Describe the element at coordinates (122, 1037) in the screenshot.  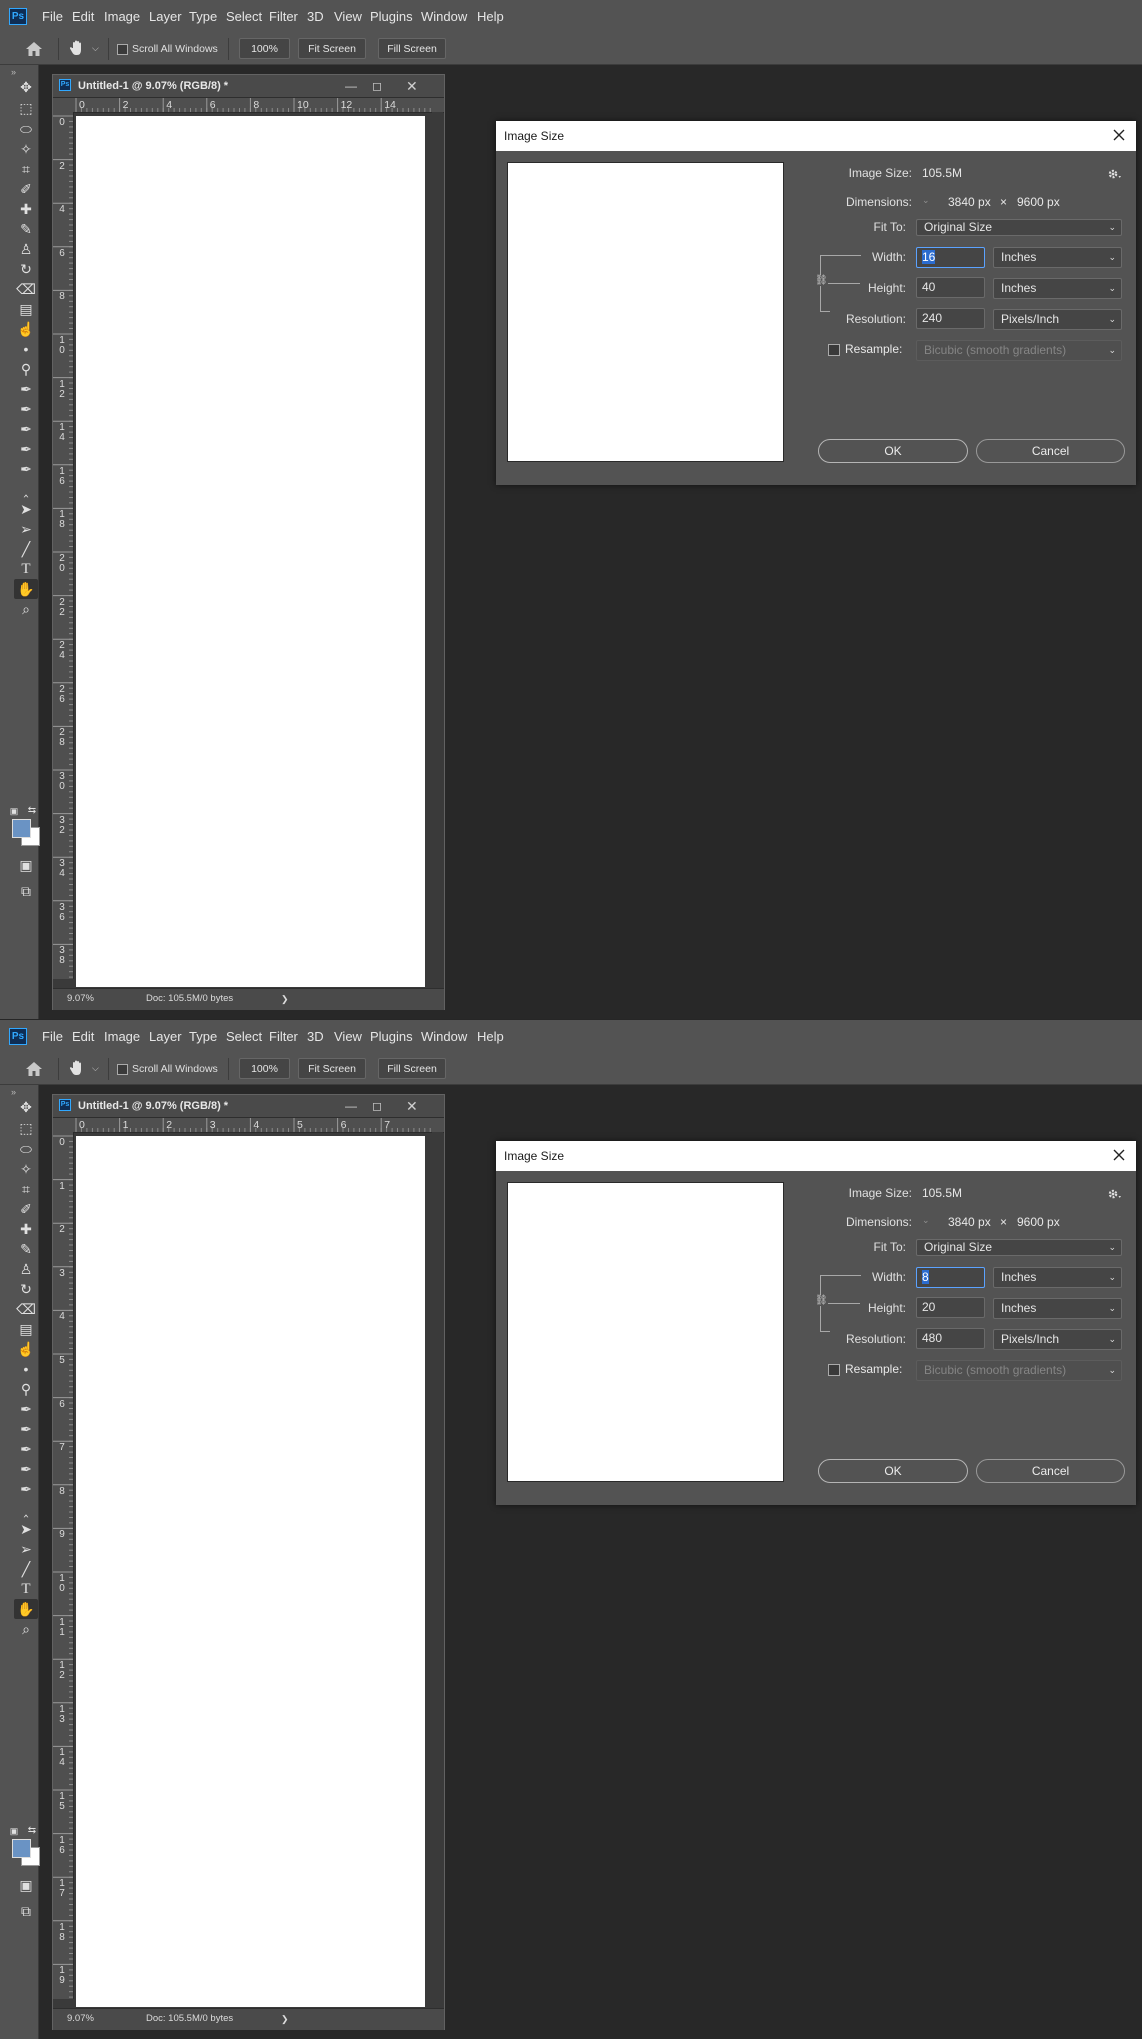
I see `menu-image: Image` at that location.